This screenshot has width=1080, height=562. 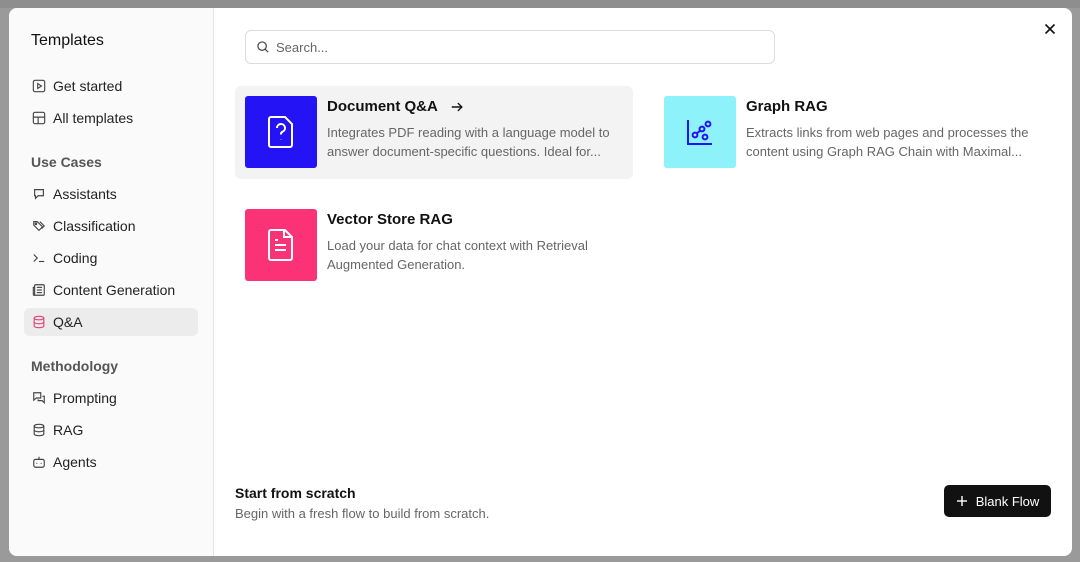 What do you see at coordinates (39, 118) in the screenshot?
I see `layout-grid-icon` at bounding box center [39, 118].